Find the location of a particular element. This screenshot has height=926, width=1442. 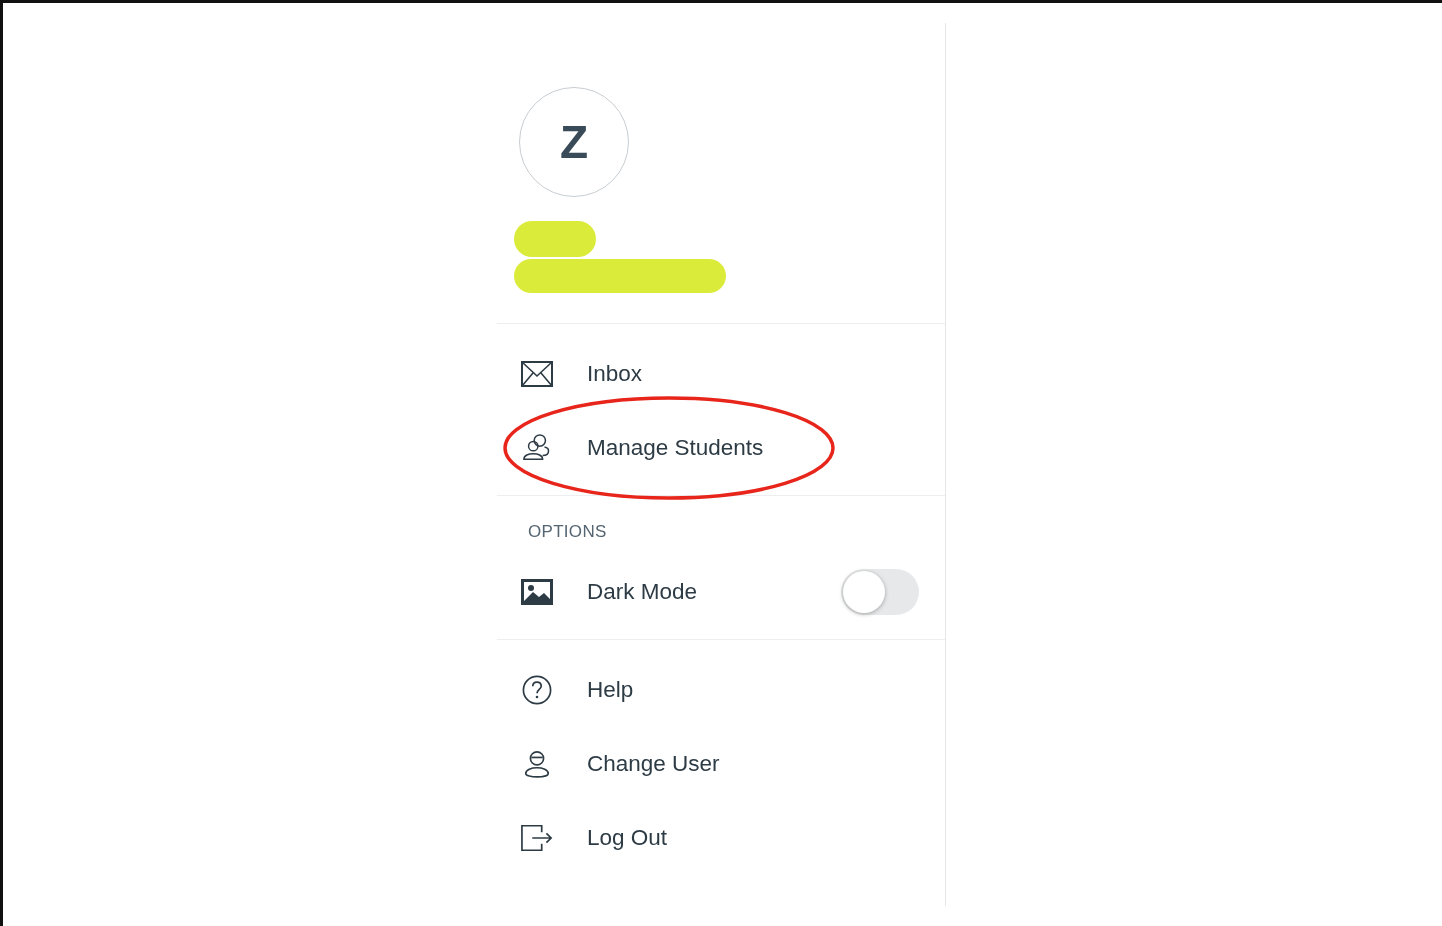

section-heading: OPTIONS is located at coordinates (567, 532).